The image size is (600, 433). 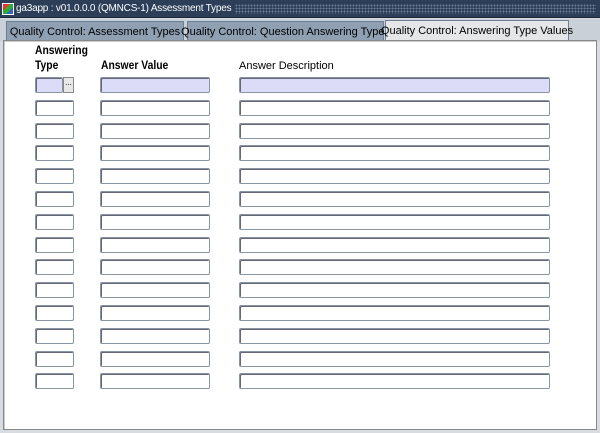 I want to click on title-bar-pattern, so click(x=415, y=8).